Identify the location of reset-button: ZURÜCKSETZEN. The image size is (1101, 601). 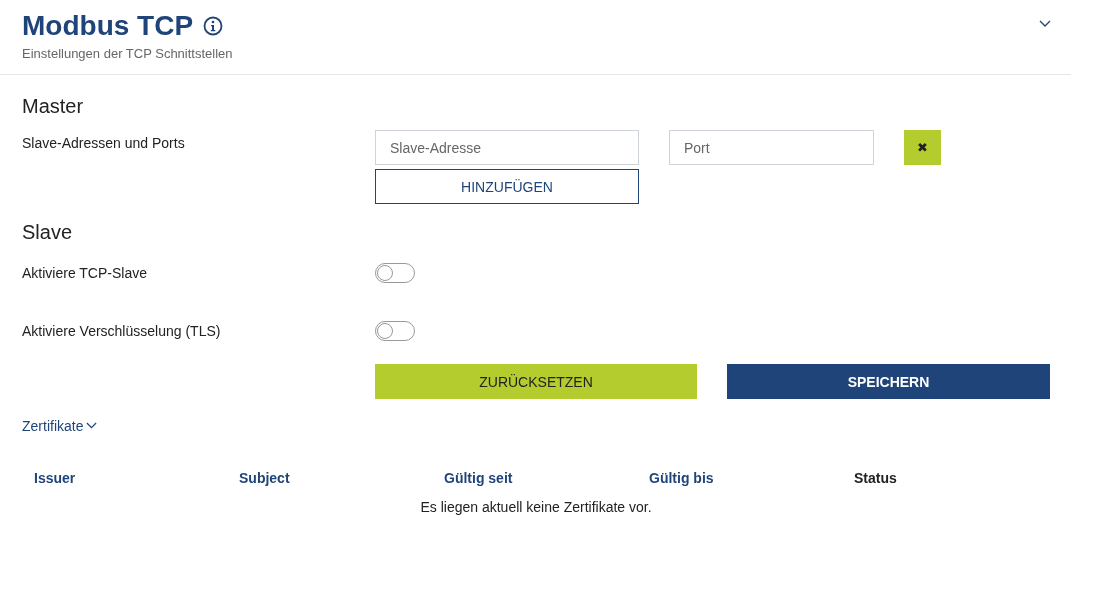
(536, 381).